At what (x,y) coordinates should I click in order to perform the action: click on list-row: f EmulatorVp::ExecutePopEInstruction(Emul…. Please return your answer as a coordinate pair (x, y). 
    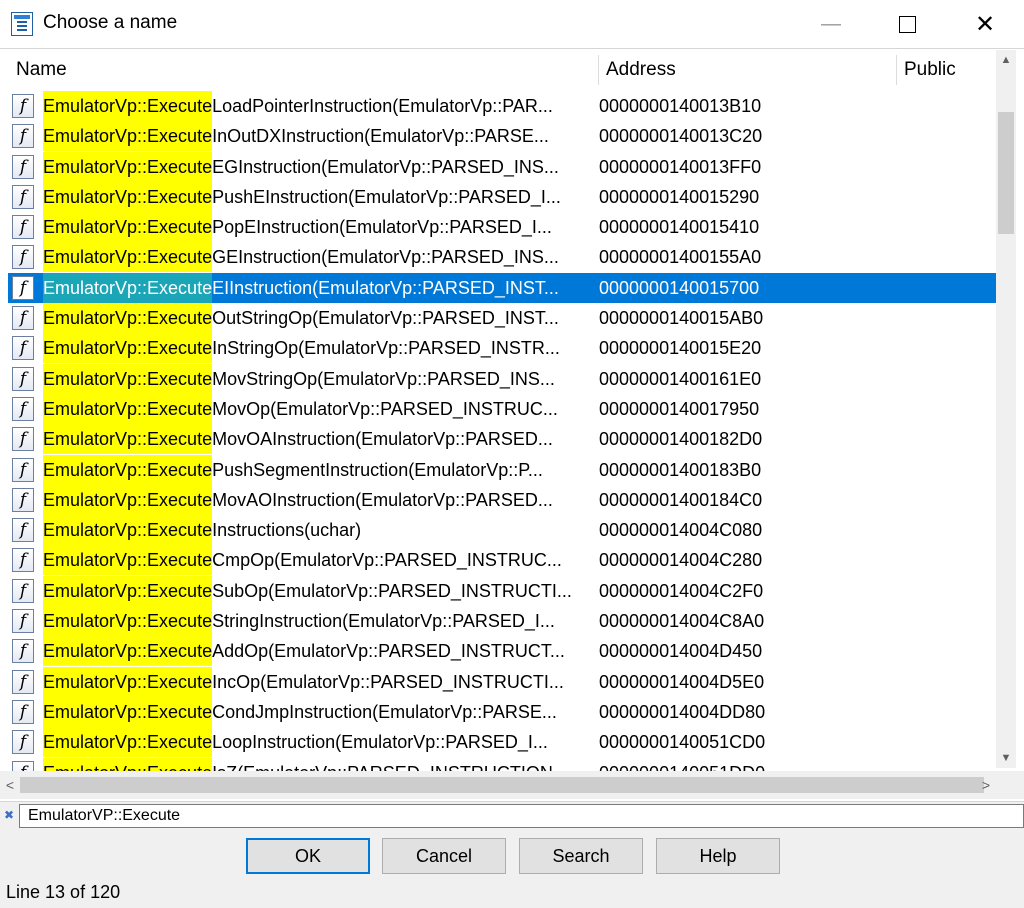
    Looking at the image, I should click on (502, 227).